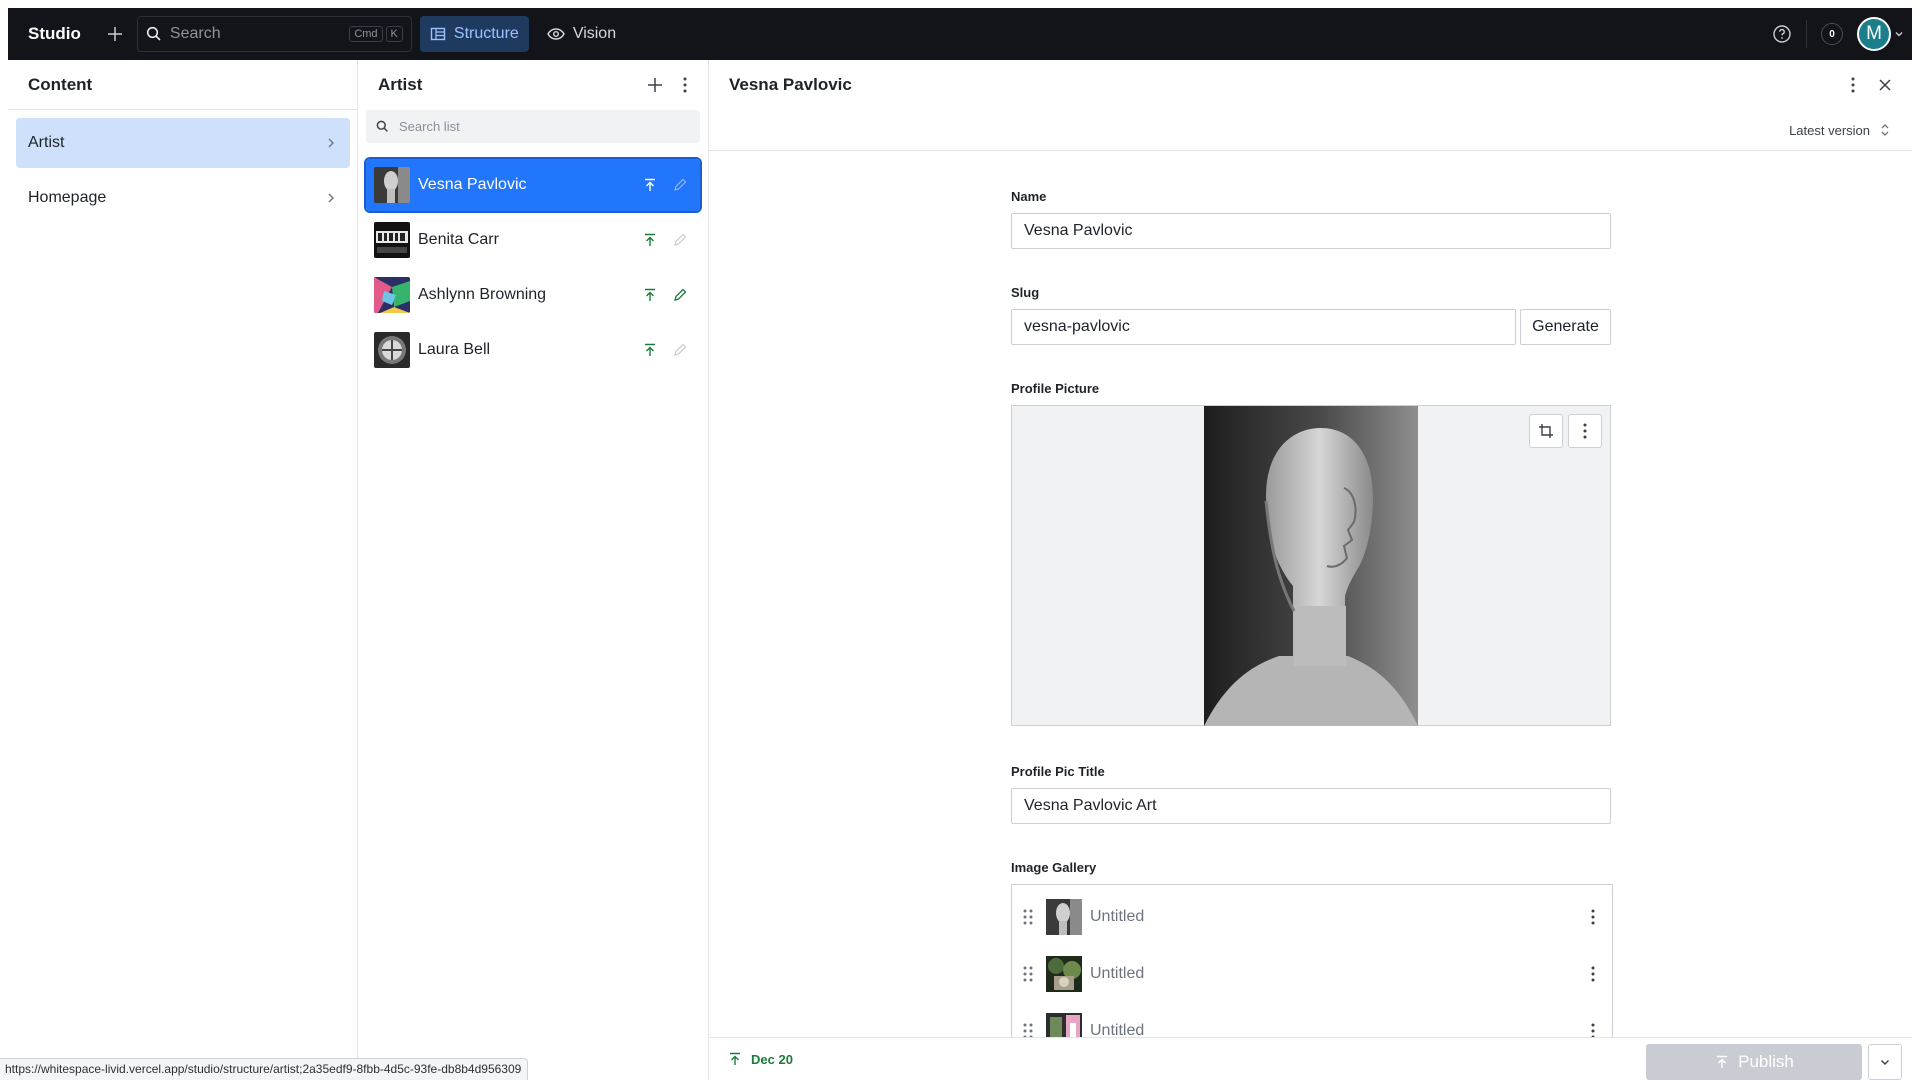 The image size is (1920, 1080). What do you see at coordinates (533, 85) in the screenshot?
I see `artist-pane-header: Artist` at bounding box center [533, 85].